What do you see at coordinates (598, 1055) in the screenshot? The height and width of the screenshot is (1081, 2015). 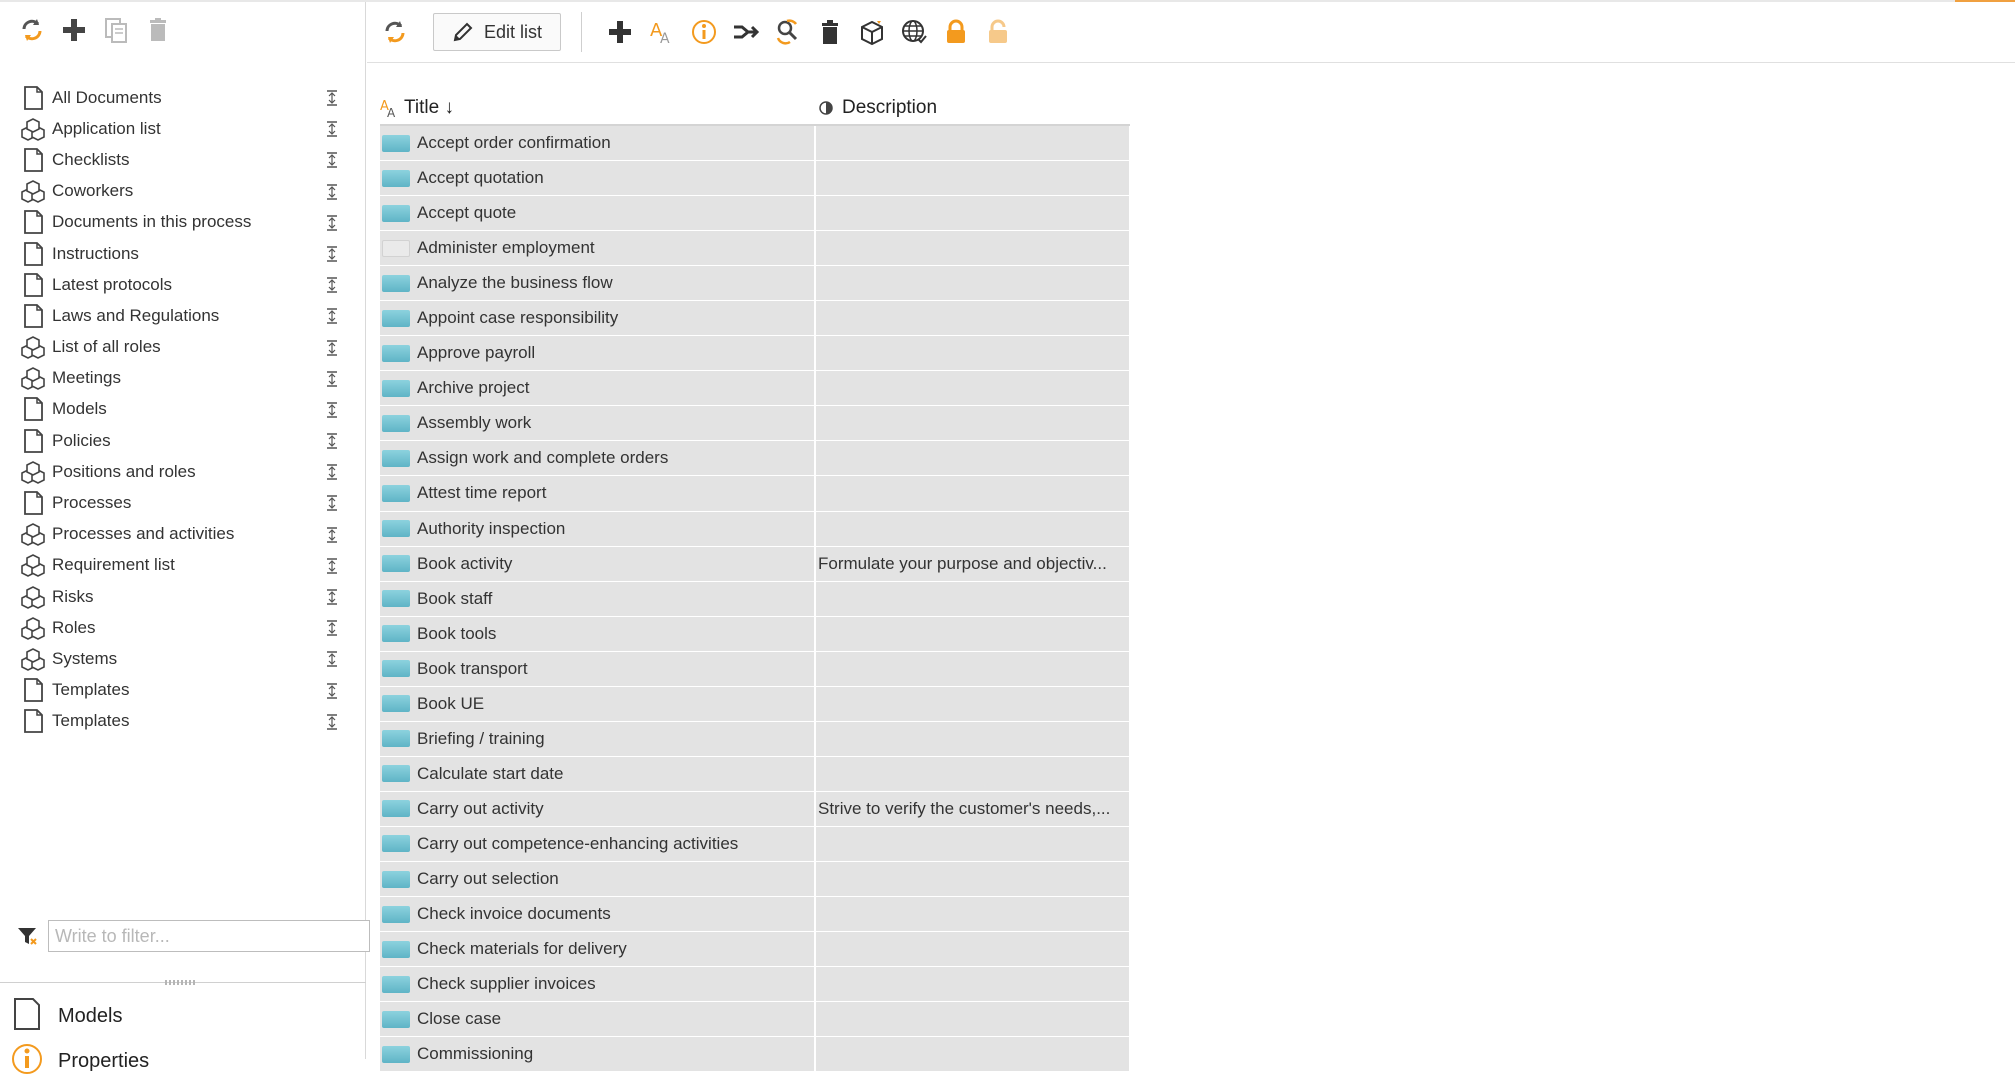 I see `title-cell: Commissioning` at bounding box center [598, 1055].